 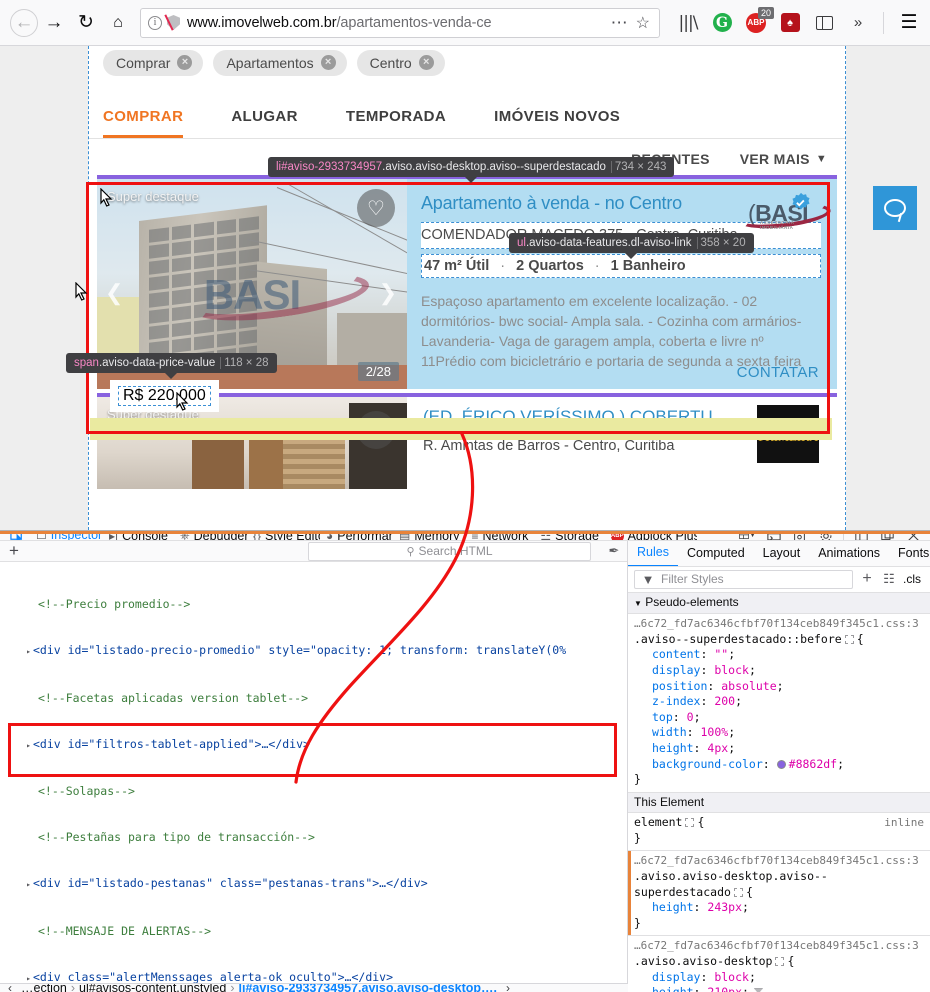 What do you see at coordinates (858, 23) in the screenshot?
I see `chevron-double-right-icon: »` at bounding box center [858, 23].